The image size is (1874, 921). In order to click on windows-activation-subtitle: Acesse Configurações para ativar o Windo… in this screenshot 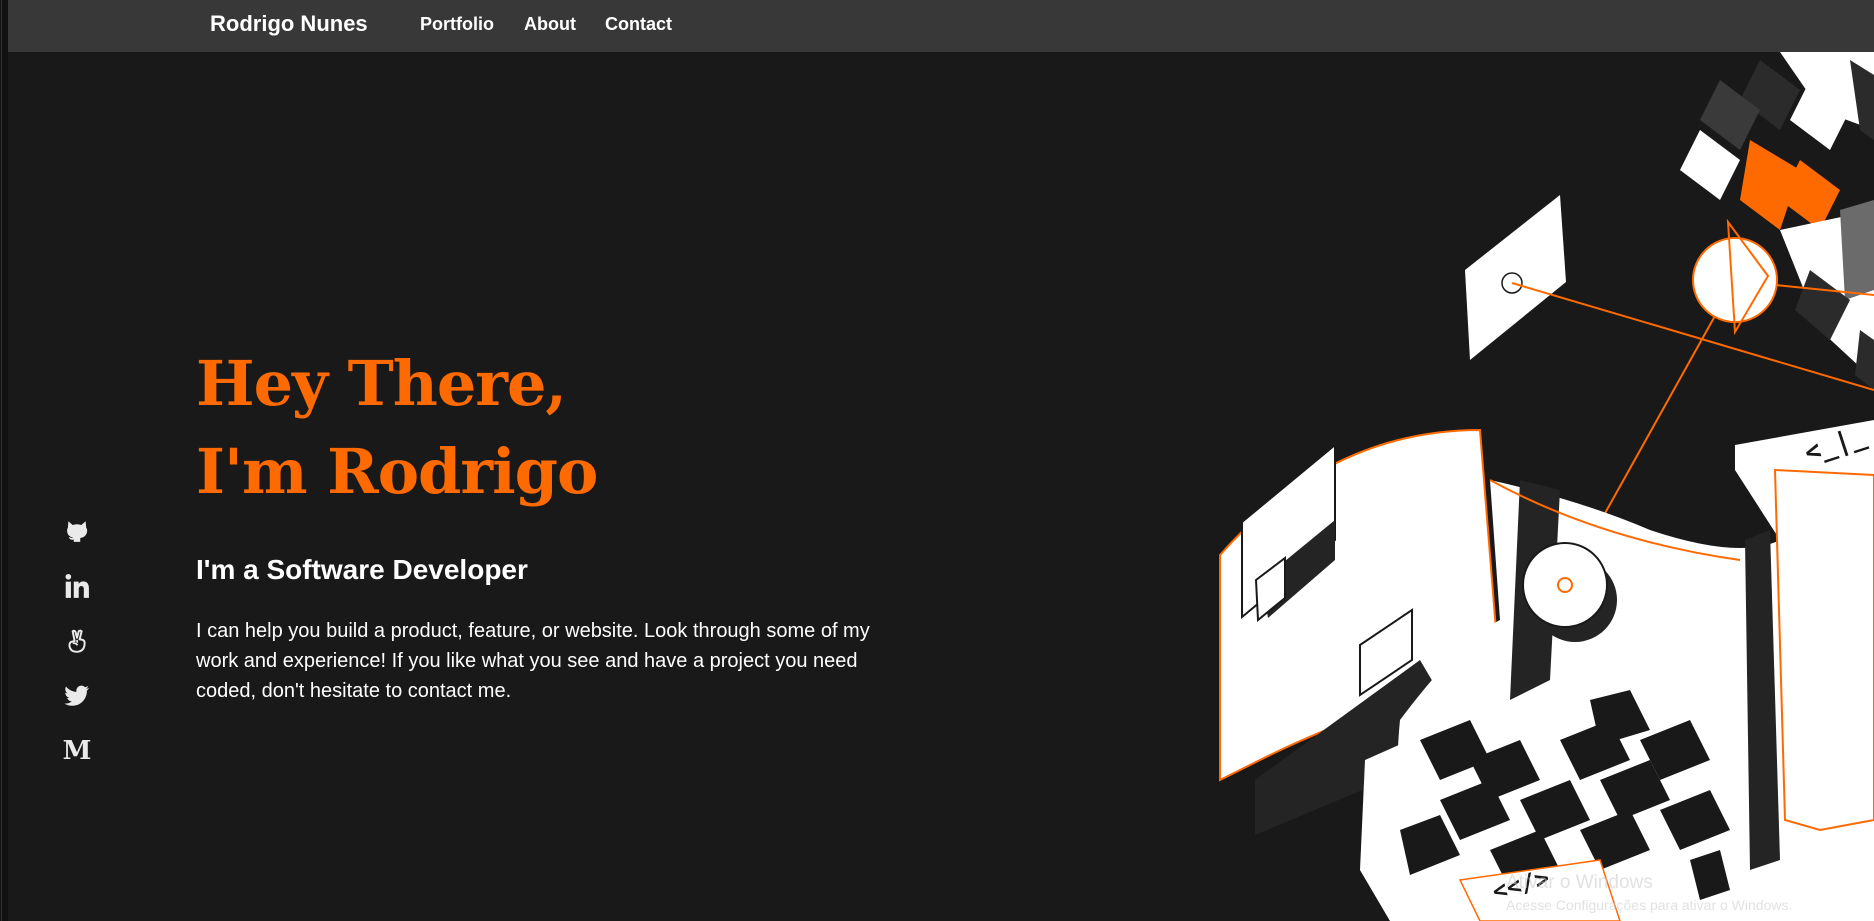, I will do `click(1649, 905)`.